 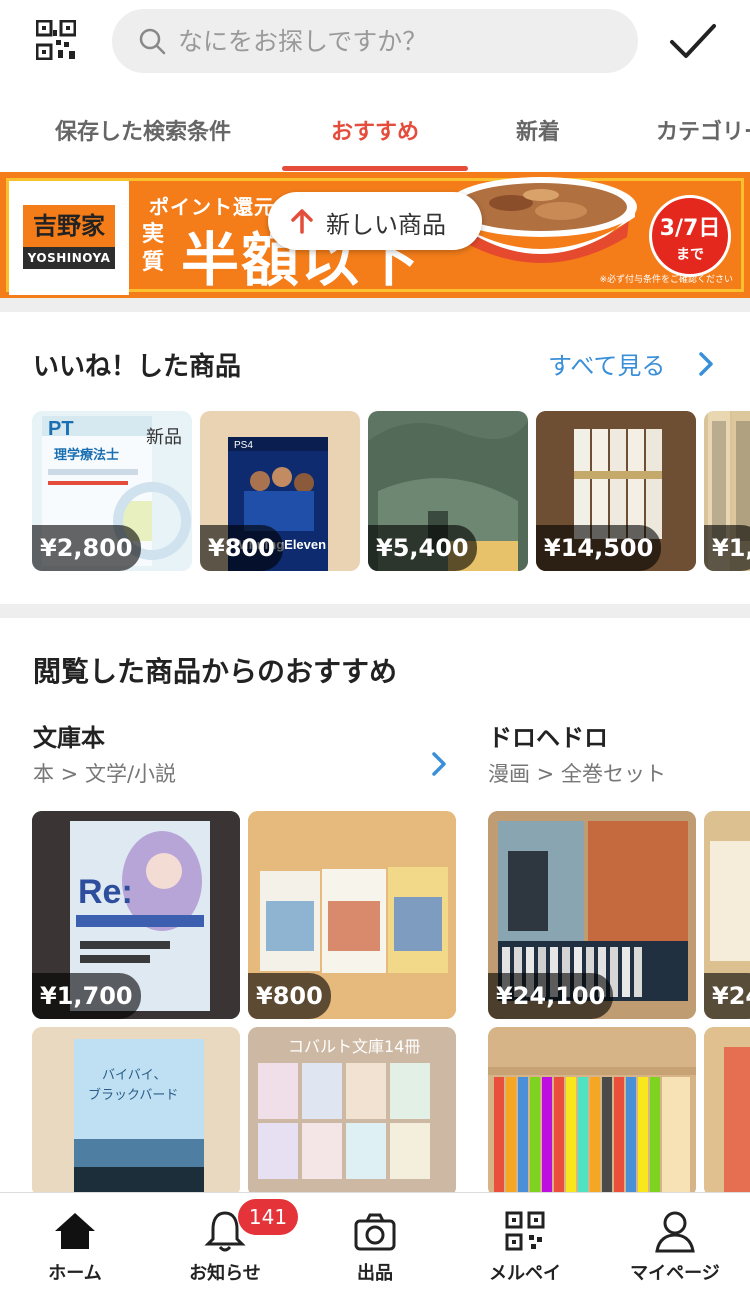 What do you see at coordinates (675, 1232) in the screenshot?
I see `person-icon` at bounding box center [675, 1232].